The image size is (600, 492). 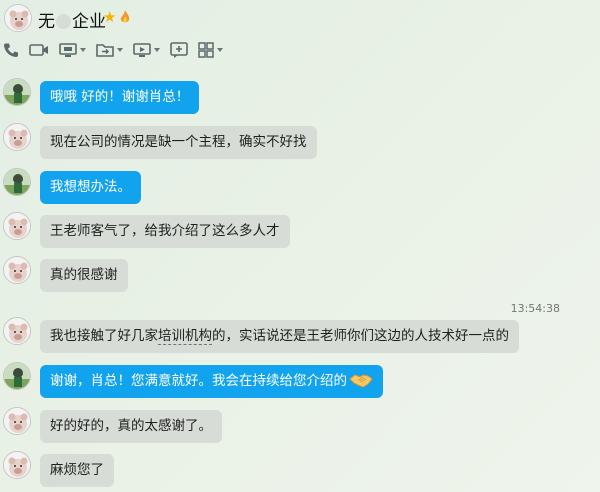 What do you see at coordinates (300, 427) in the screenshot?
I see `message-row: 好的好的，真的太感谢了。` at bounding box center [300, 427].